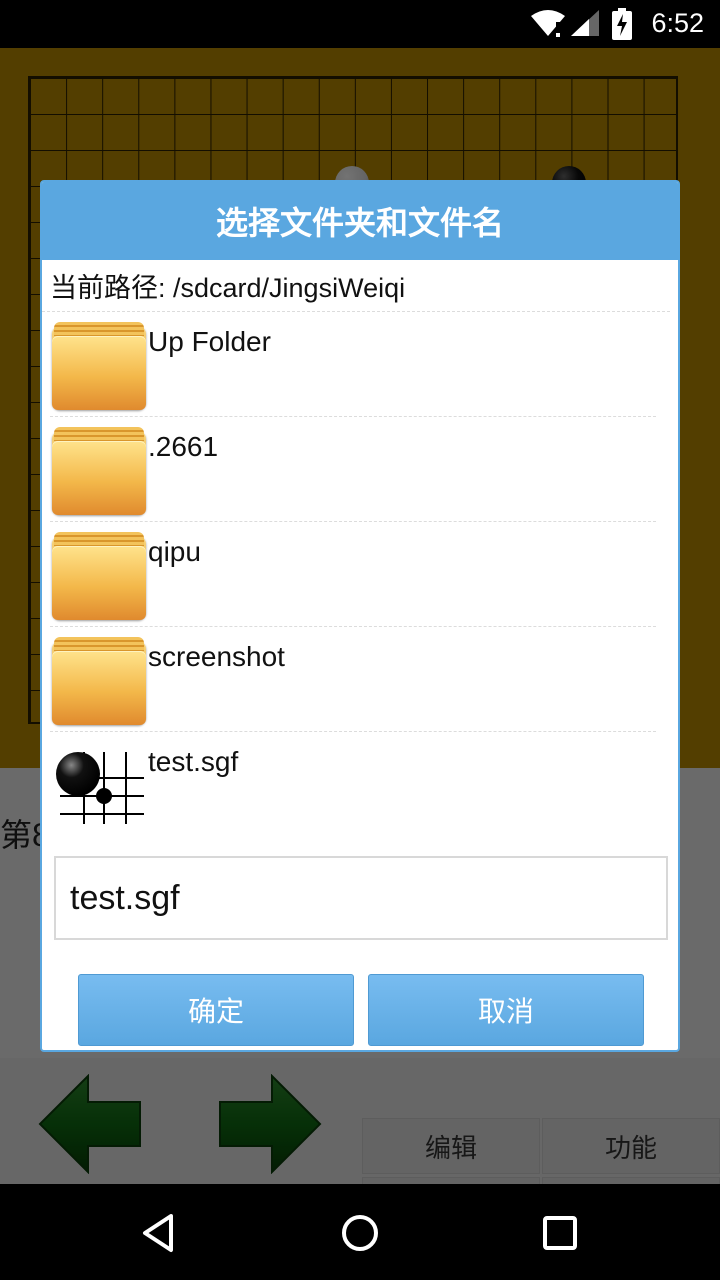  I want to click on home-icon, so click(360, 1233).